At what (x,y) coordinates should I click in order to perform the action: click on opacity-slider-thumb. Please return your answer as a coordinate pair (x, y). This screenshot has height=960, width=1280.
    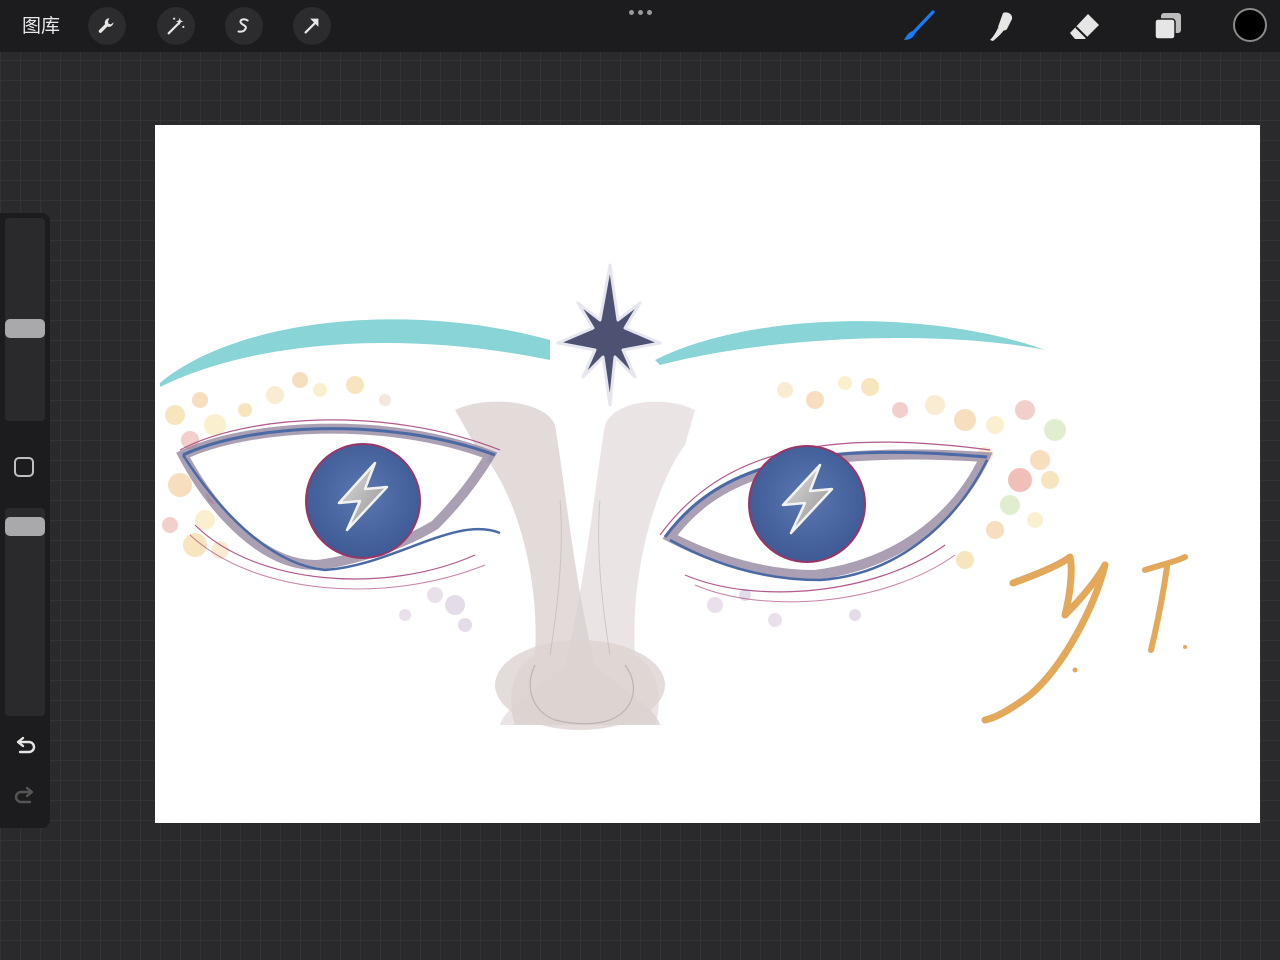
    Looking at the image, I should click on (25, 527).